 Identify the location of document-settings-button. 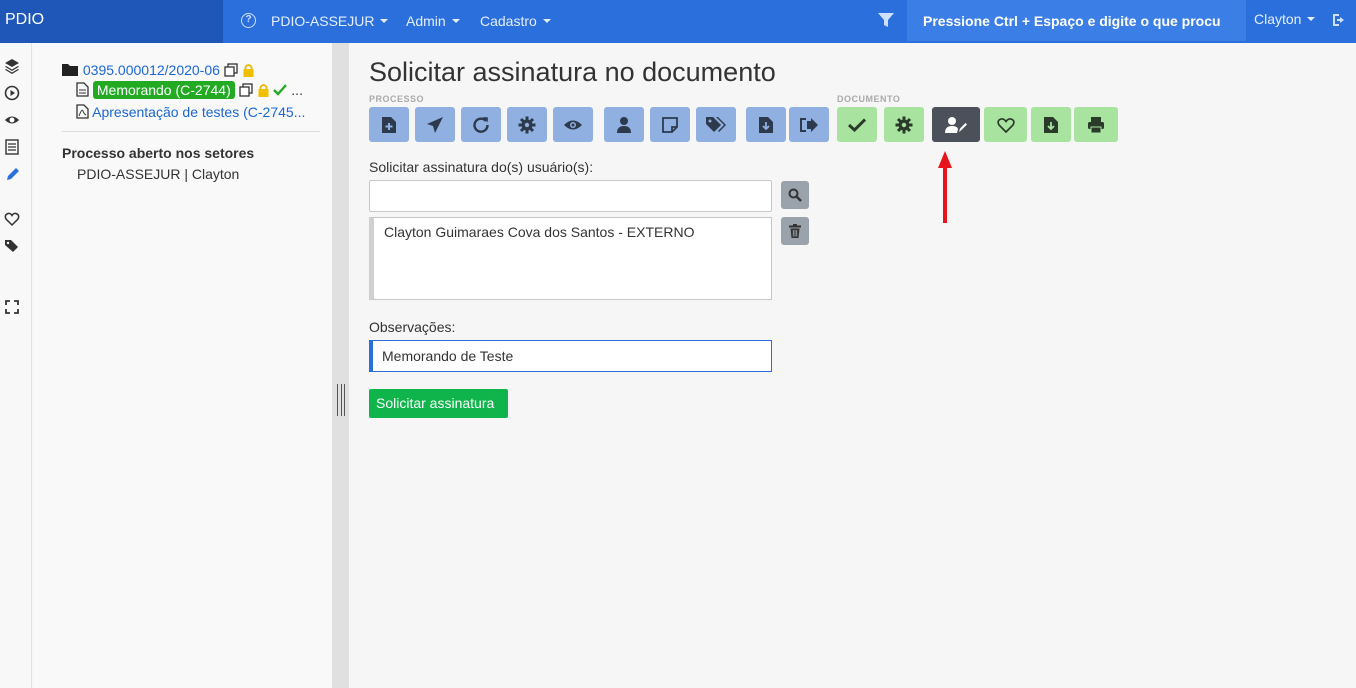
(904, 124).